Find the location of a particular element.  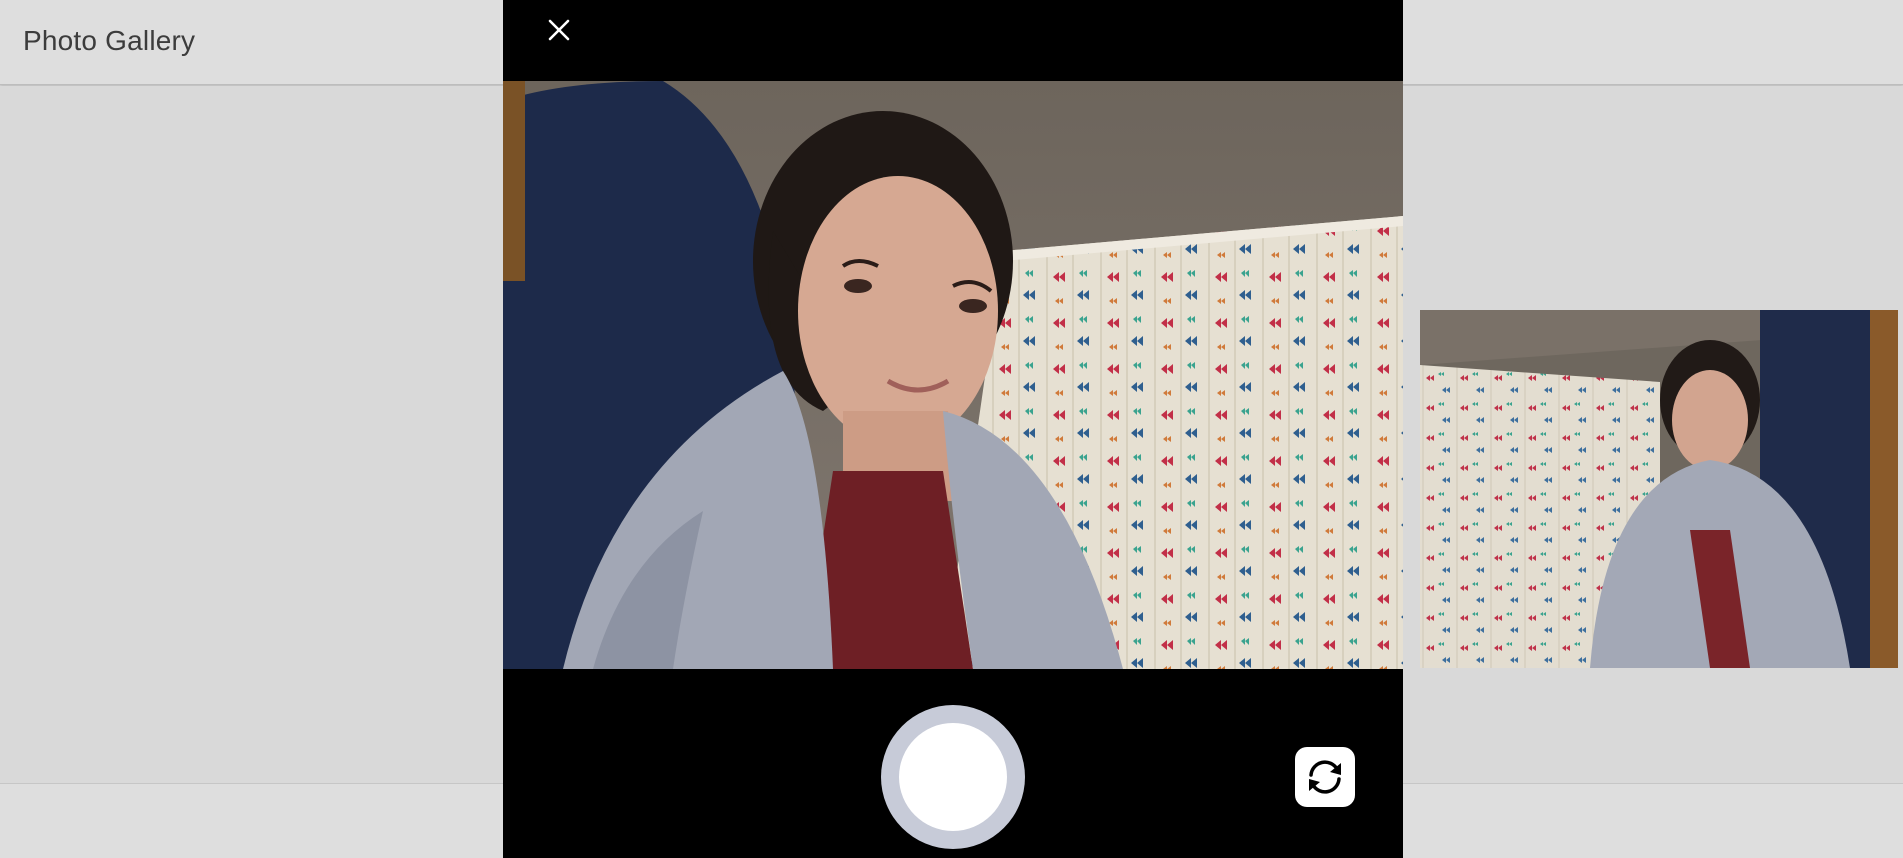

captured-photo-image is located at coordinates (1659, 489).